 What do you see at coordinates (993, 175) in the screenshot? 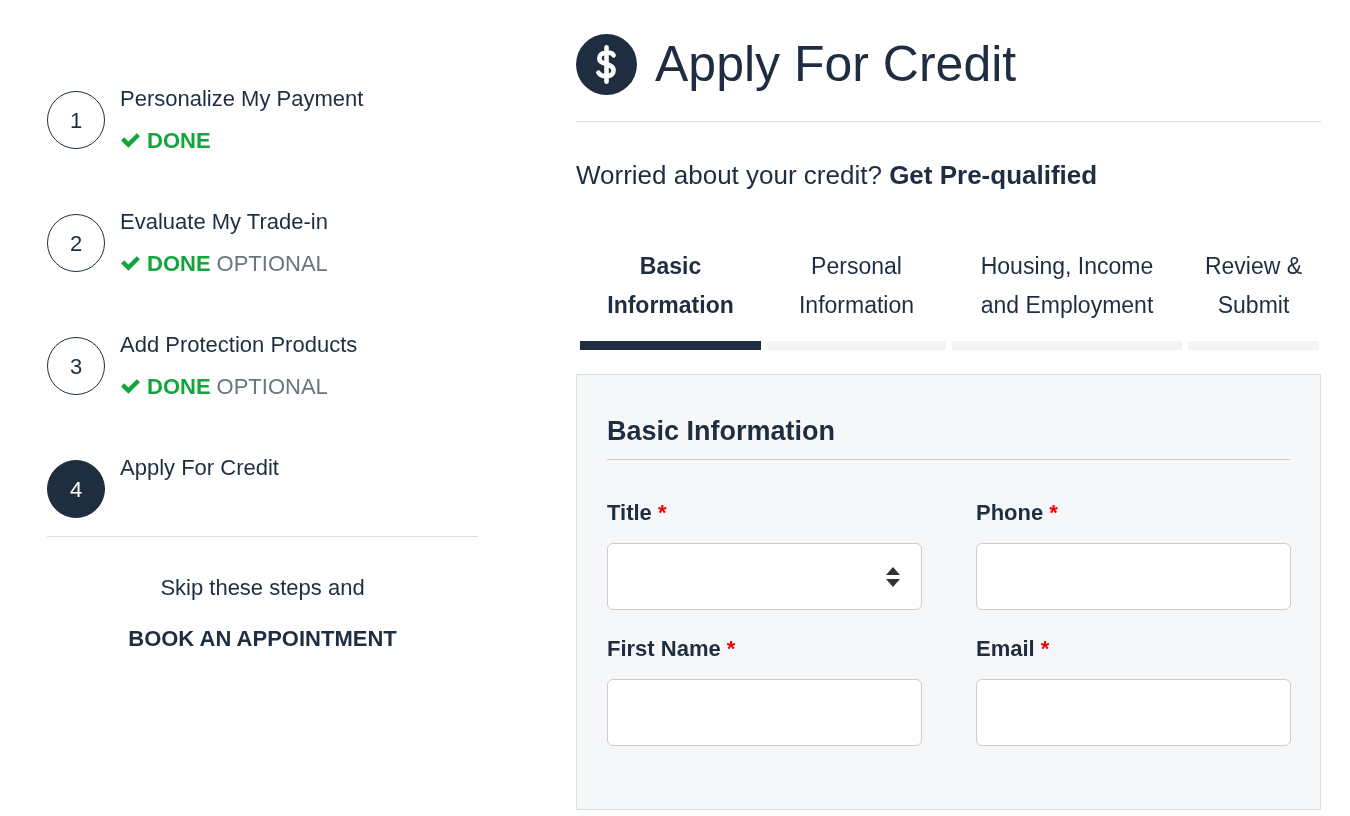
I see `prequalify-link: Get Pre-qualified` at bounding box center [993, 175].